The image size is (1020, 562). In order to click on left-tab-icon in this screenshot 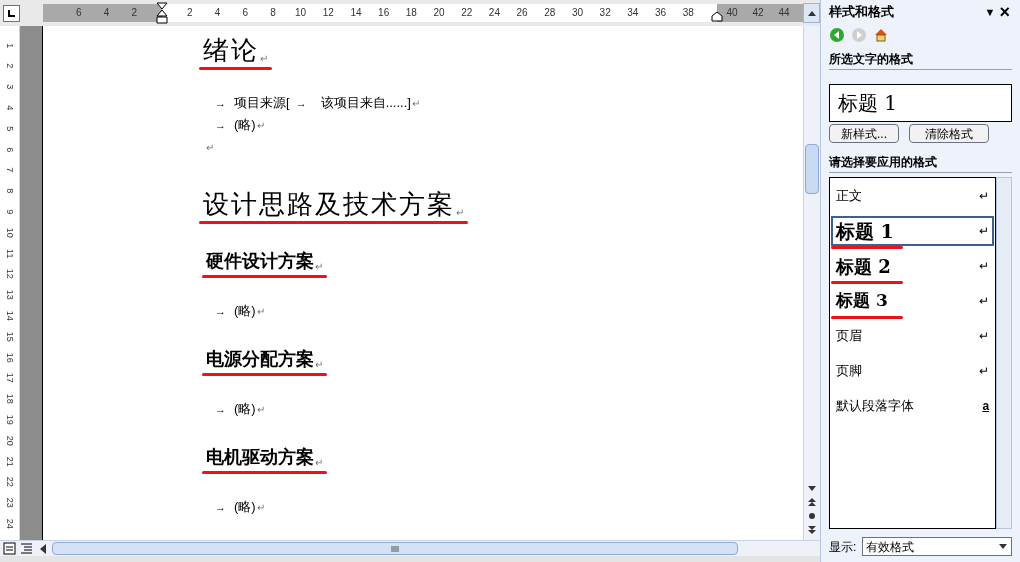, I will do `click(11, 13)`.